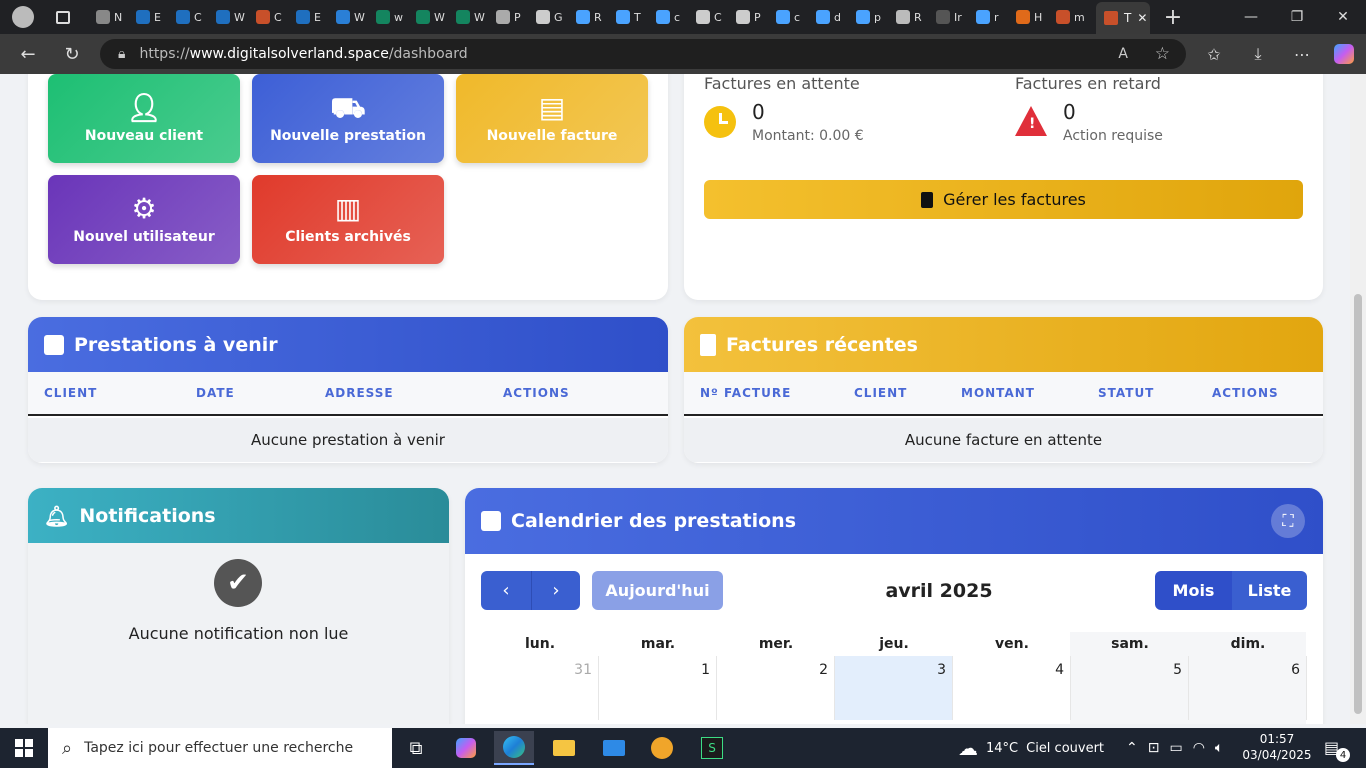  Describe the element at coordinates (63, 17) in the screenshot. I see `tab-actions-icon` at that location.